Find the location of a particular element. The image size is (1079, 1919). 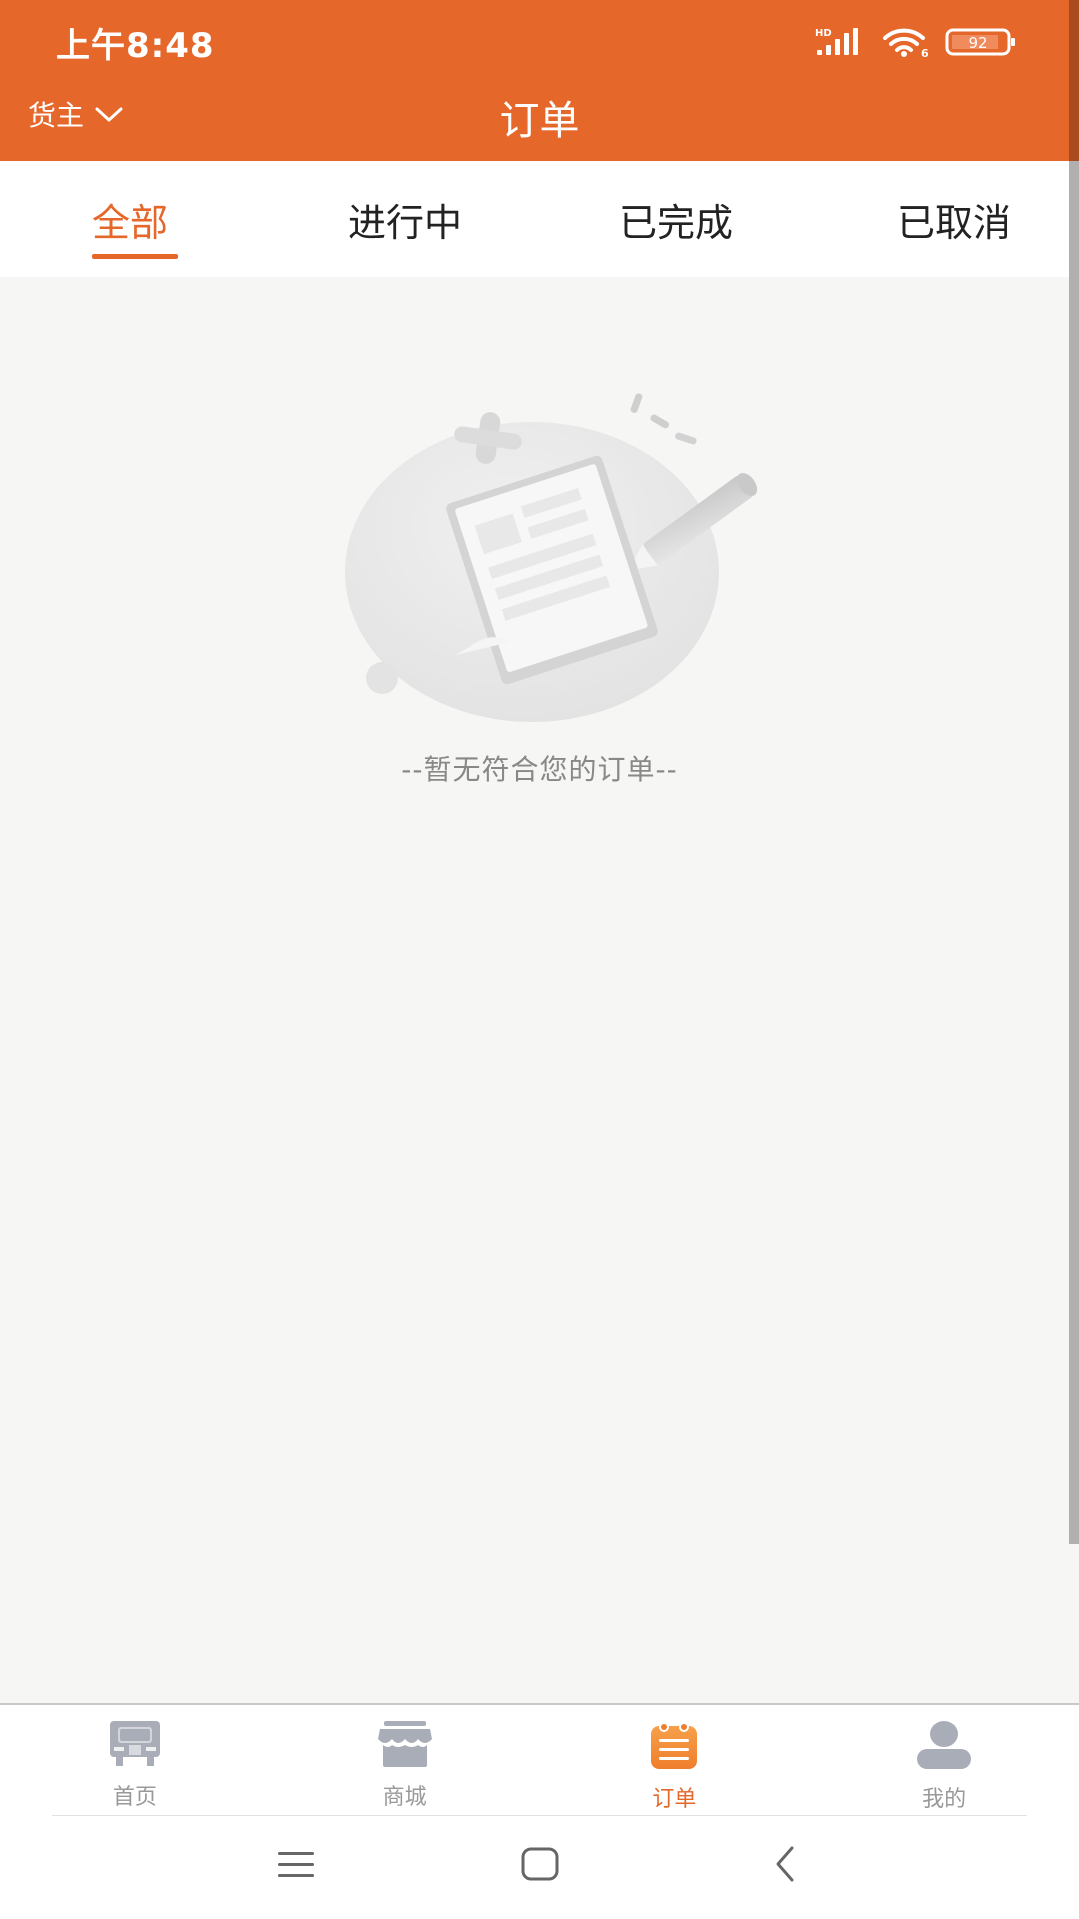

back-icon is located at coordinates (786, 1866).